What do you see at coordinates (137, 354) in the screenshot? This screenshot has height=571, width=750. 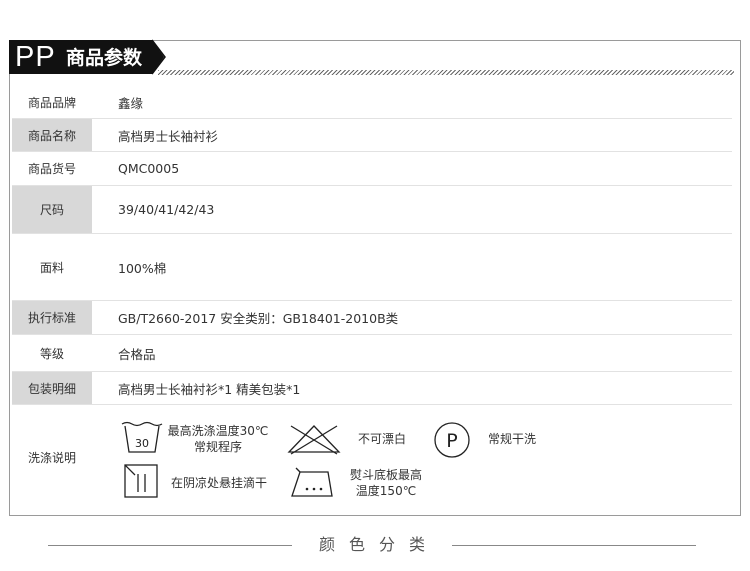 I see `param-value-grade: 合格品` at bounding box center [137, 354].